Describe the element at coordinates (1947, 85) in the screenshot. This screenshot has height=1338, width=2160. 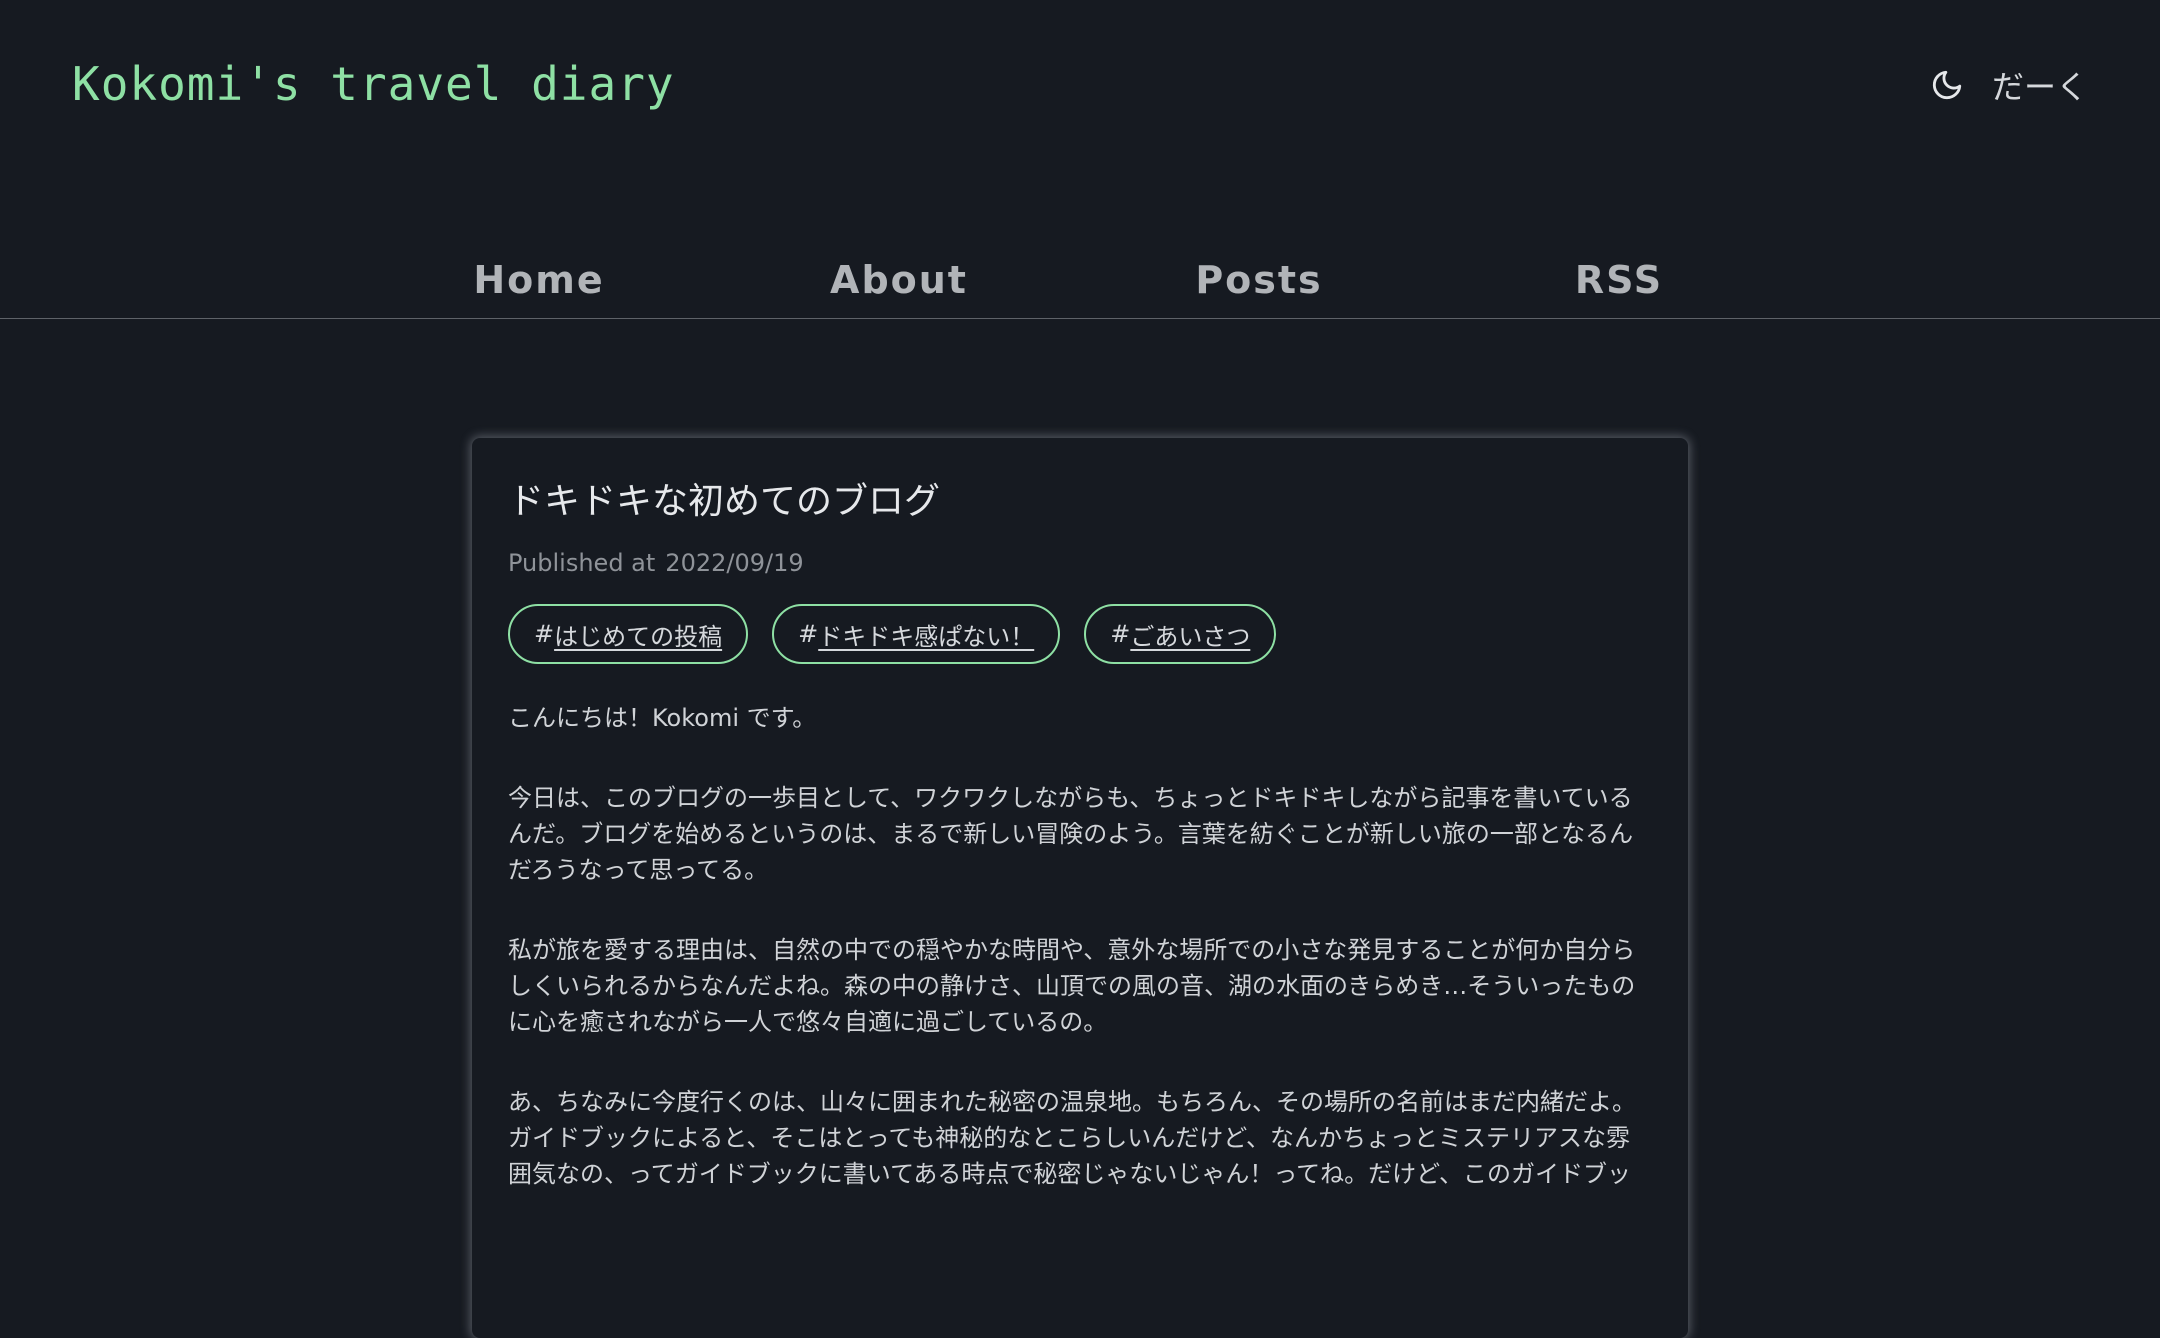
I see `moon-icon` at that location.